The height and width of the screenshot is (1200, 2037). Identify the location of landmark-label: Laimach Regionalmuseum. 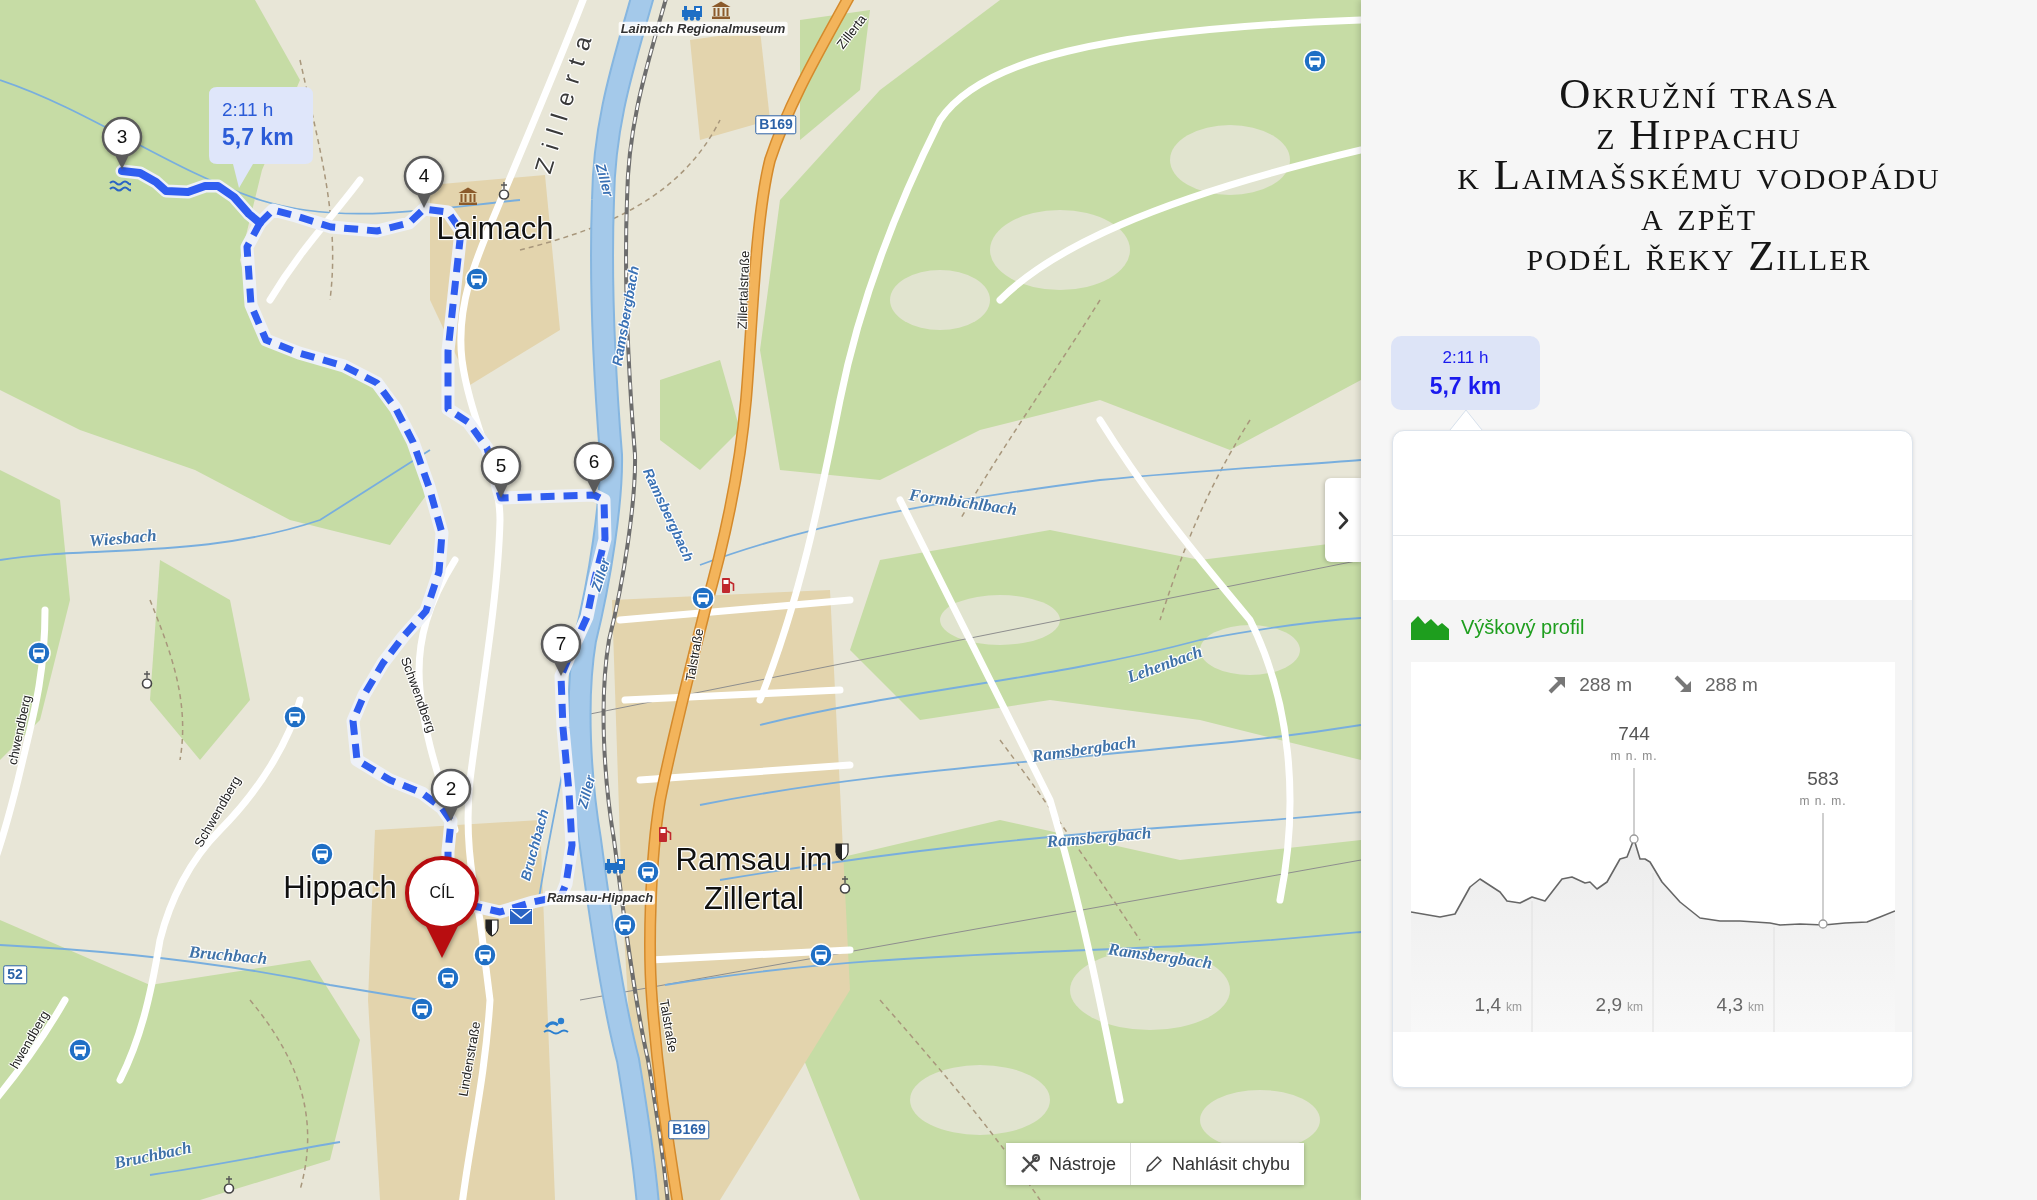
(703, 29).